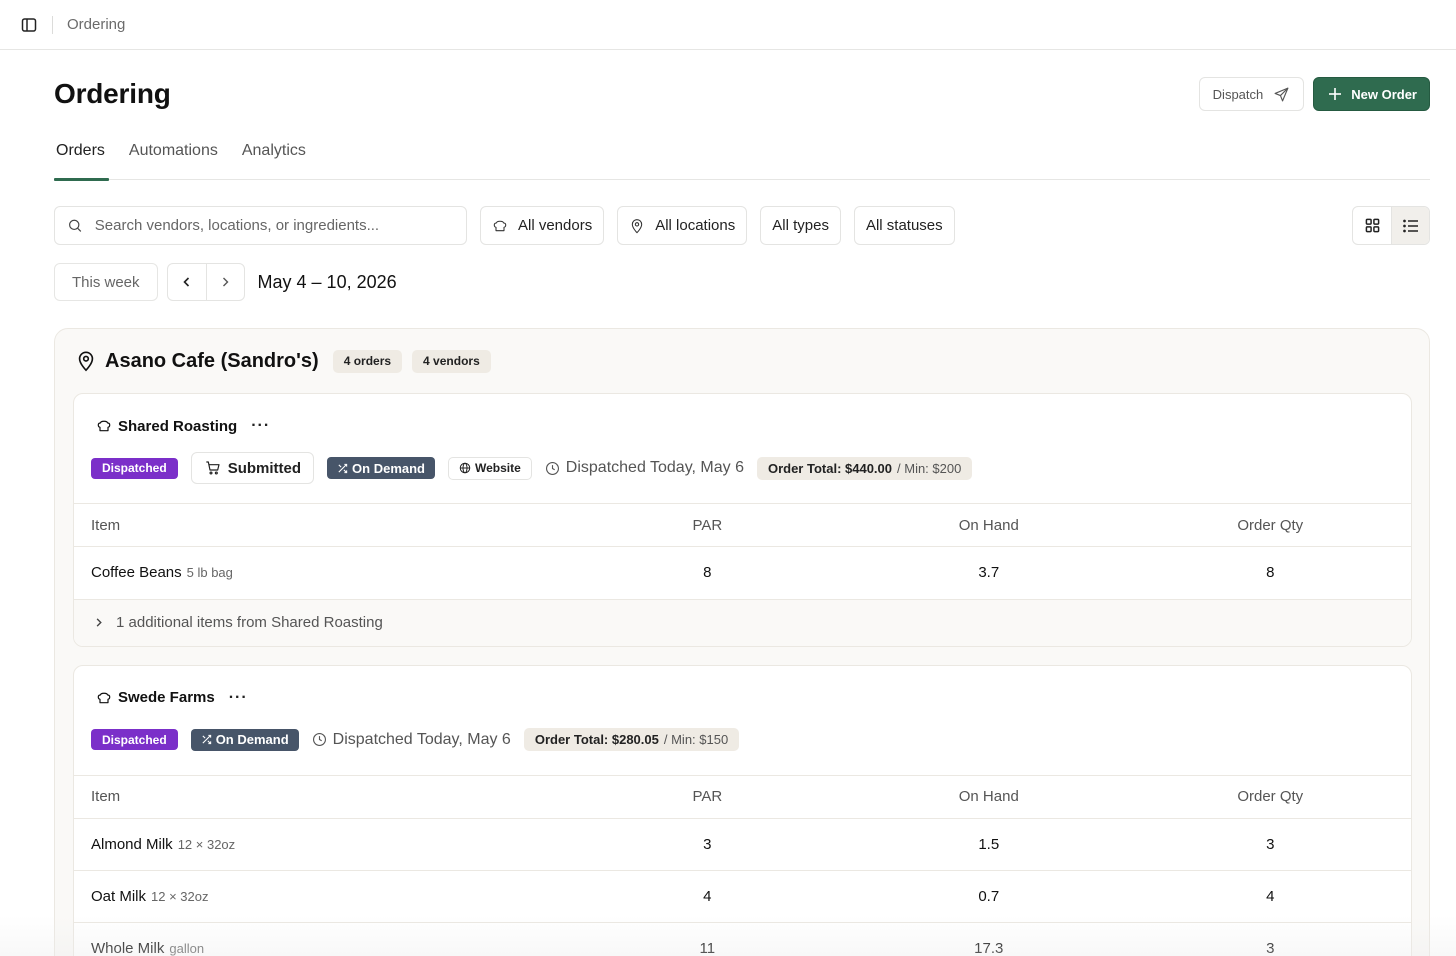 Image resolution: width=1456 pixels, height=956 pixels. What do you see at coordinates (136, 573) in the screenshot?
I see `item-name: Coffee Beans` at bounding box center [136, 573].